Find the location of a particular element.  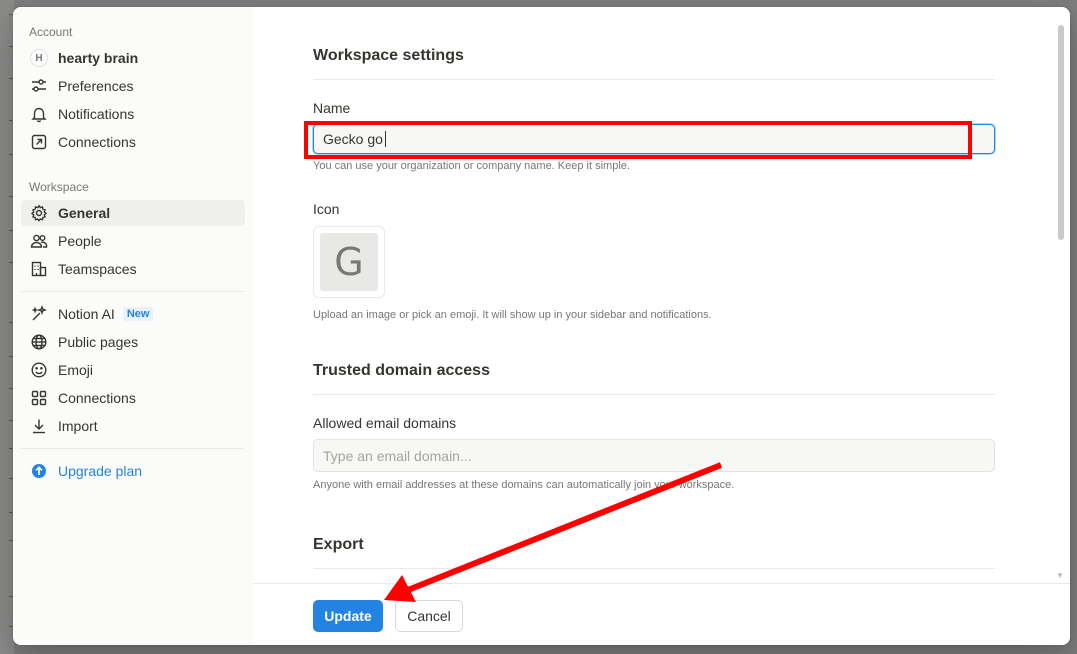

sliders-icon is located at coordinates (39, 86).